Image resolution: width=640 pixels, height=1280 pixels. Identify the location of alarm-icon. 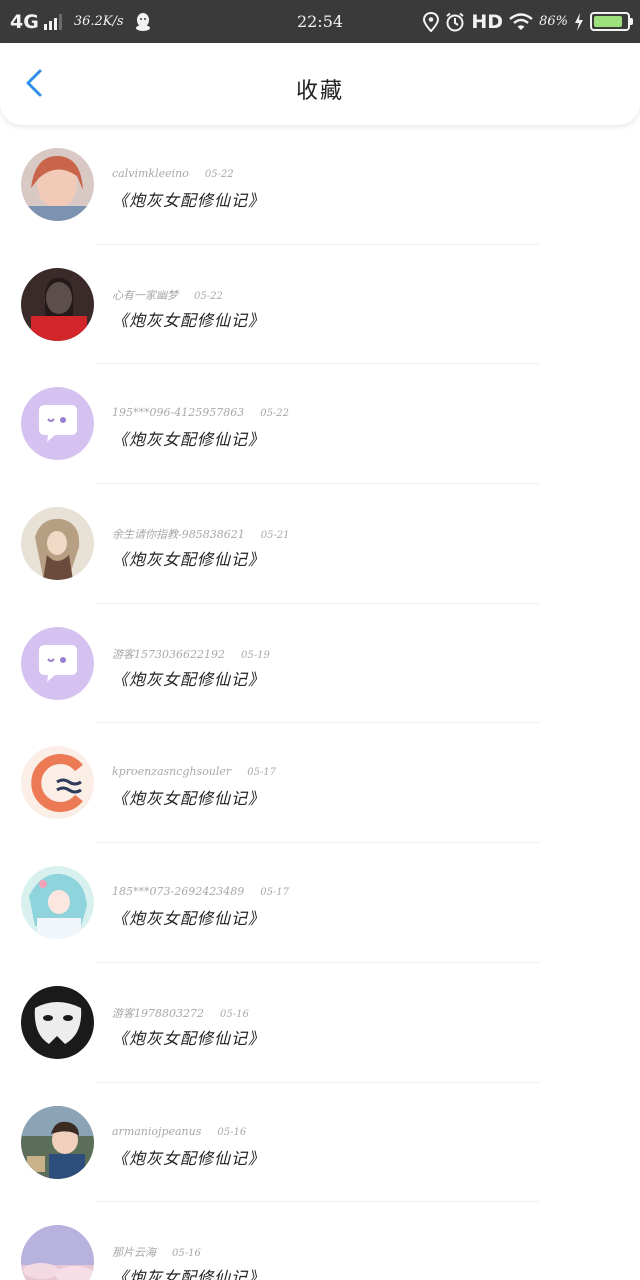
(455, 21).